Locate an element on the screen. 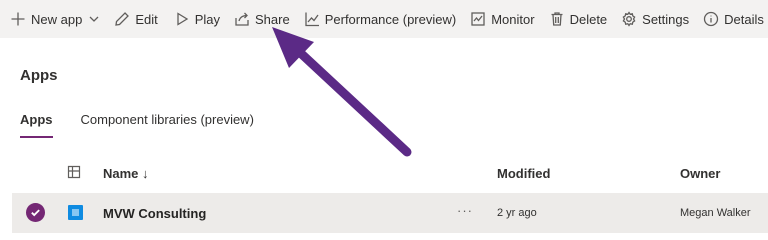  play-button: Play is located at coordinates (197, 19).